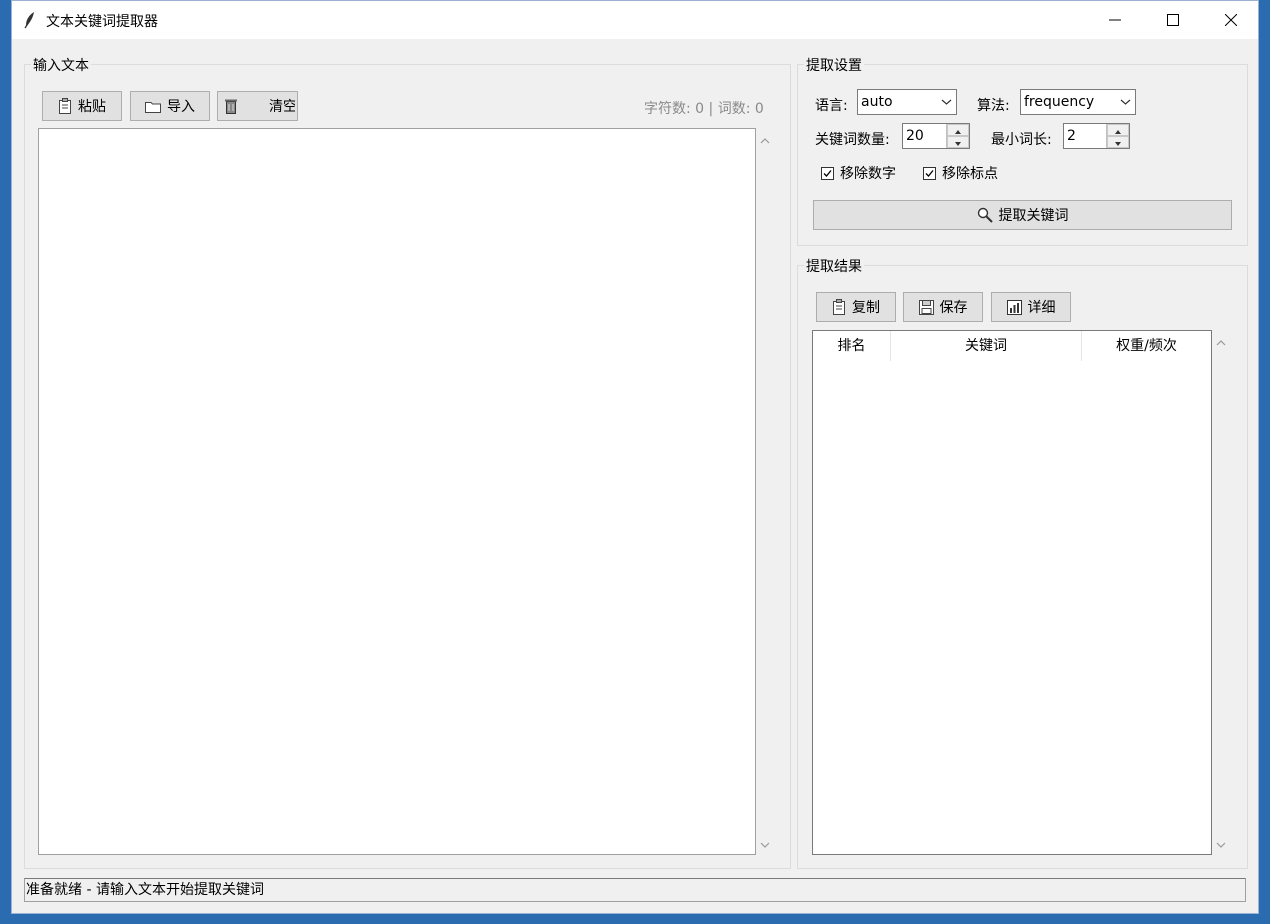 This screenshot has height=924, width=1270. Describe the element at coordinates (852, 140) in the screenshot. I see `keyword-count-label: 关键词数量:` at that location.